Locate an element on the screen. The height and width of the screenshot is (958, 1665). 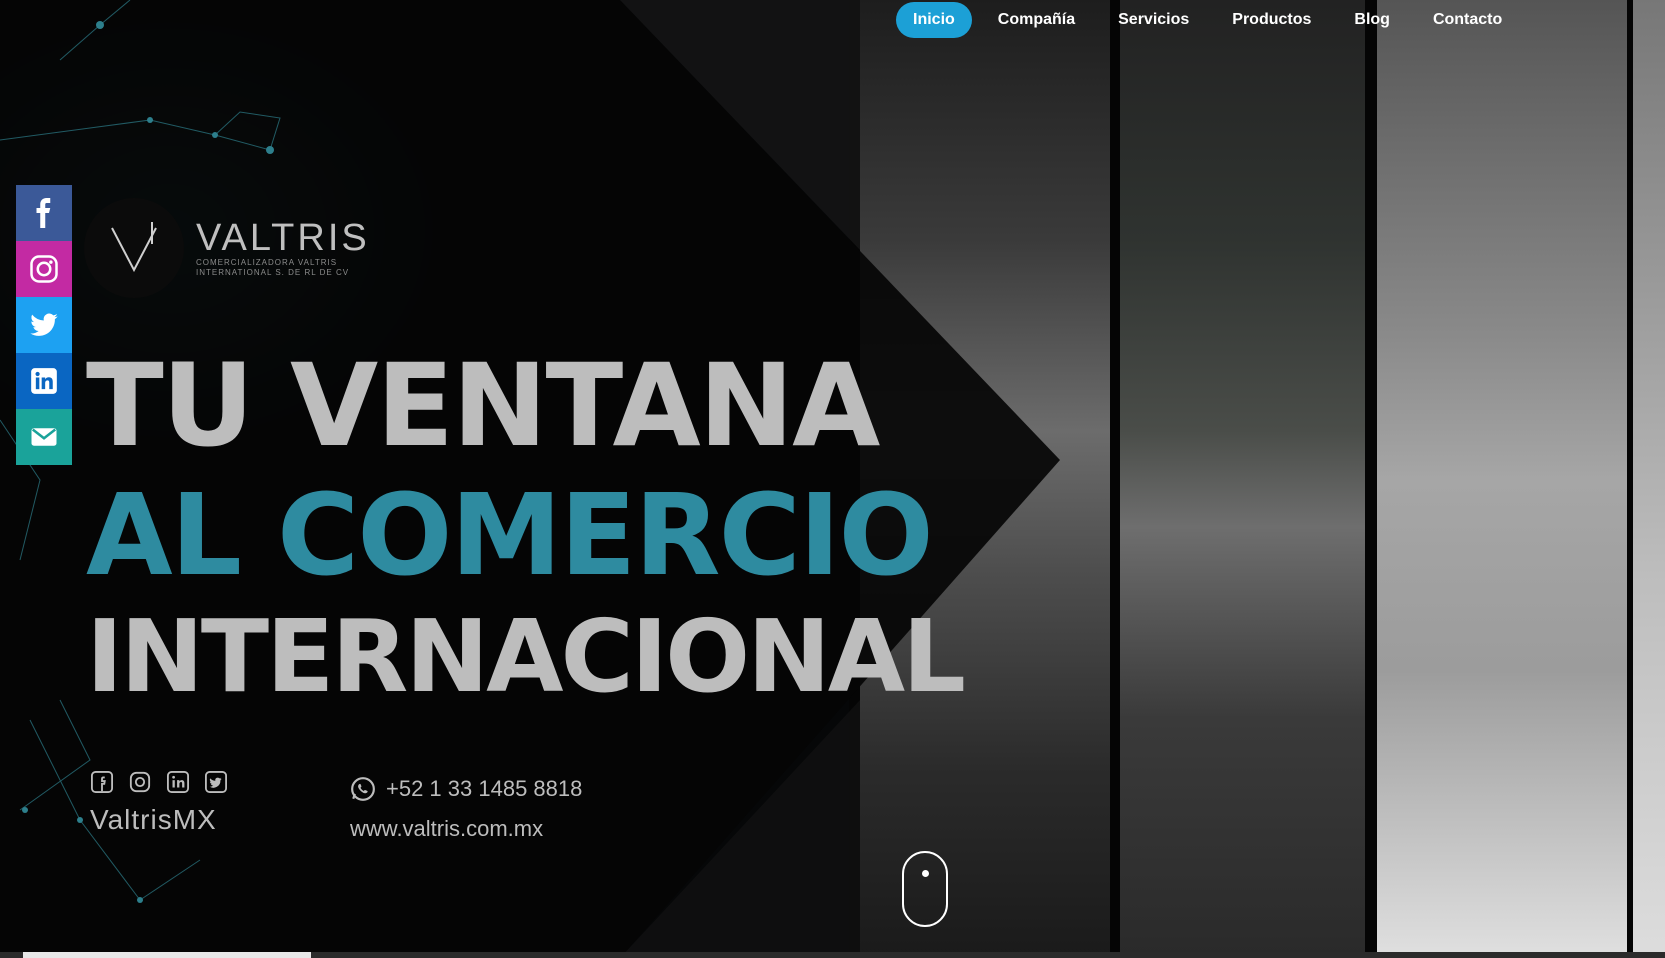
nav-contacto: Contacto is located at coordinates (1467, 20).